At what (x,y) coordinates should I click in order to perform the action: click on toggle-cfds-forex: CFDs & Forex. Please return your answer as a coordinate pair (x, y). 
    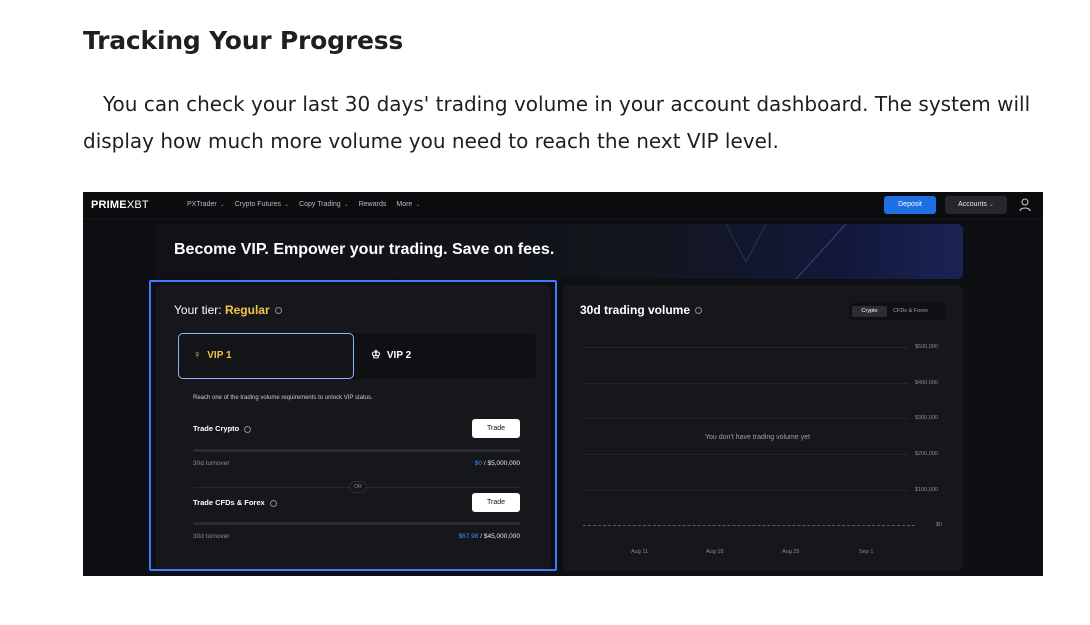
    Looking at the image, I should click on (910, 311).